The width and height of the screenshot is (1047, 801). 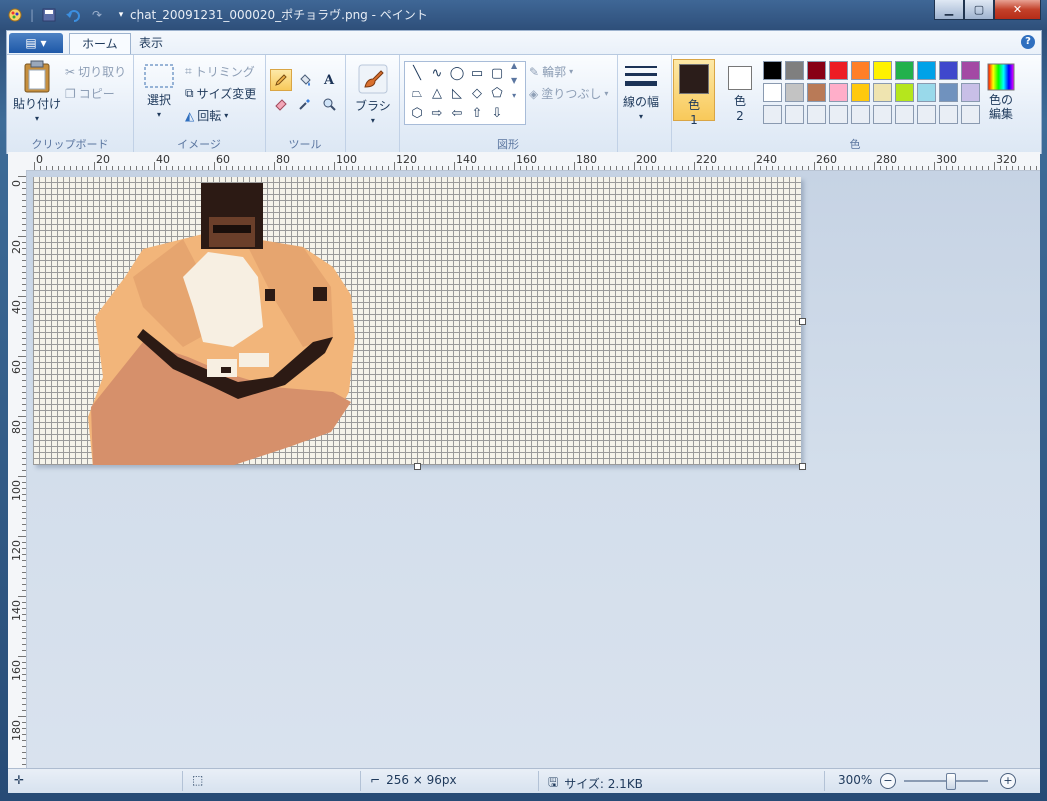 I want to click on fill-button: ◈ 塗りつぶし ▾, so click(x=568, y=93).